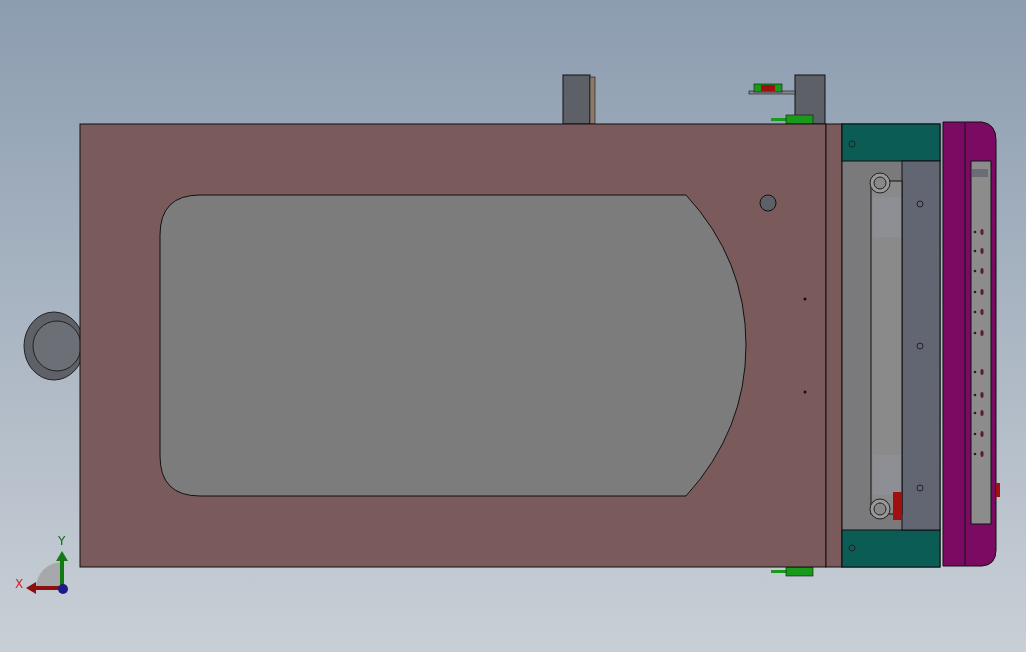 This screenshot has height=652, width=1026. I want to click on hole-mark, so click(768, 203).